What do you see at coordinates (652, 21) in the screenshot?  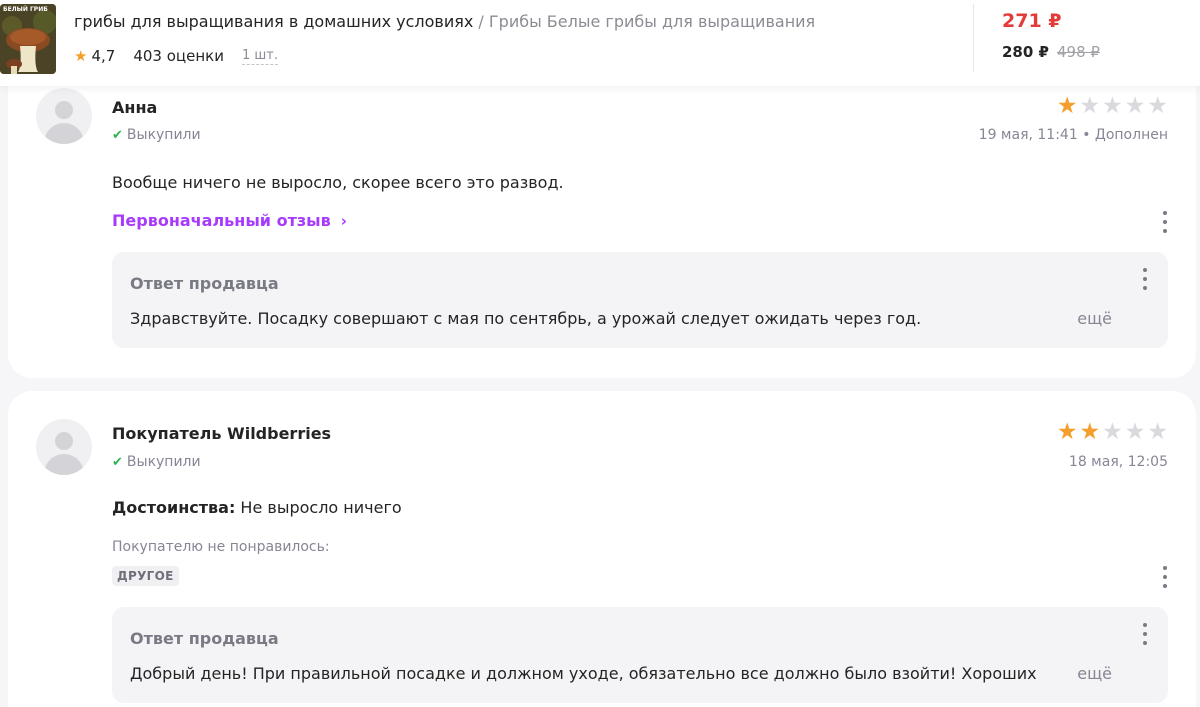 I see `product-brand-title: Грибы Белые грибы для выращивания` at bounding box center [652, 21].